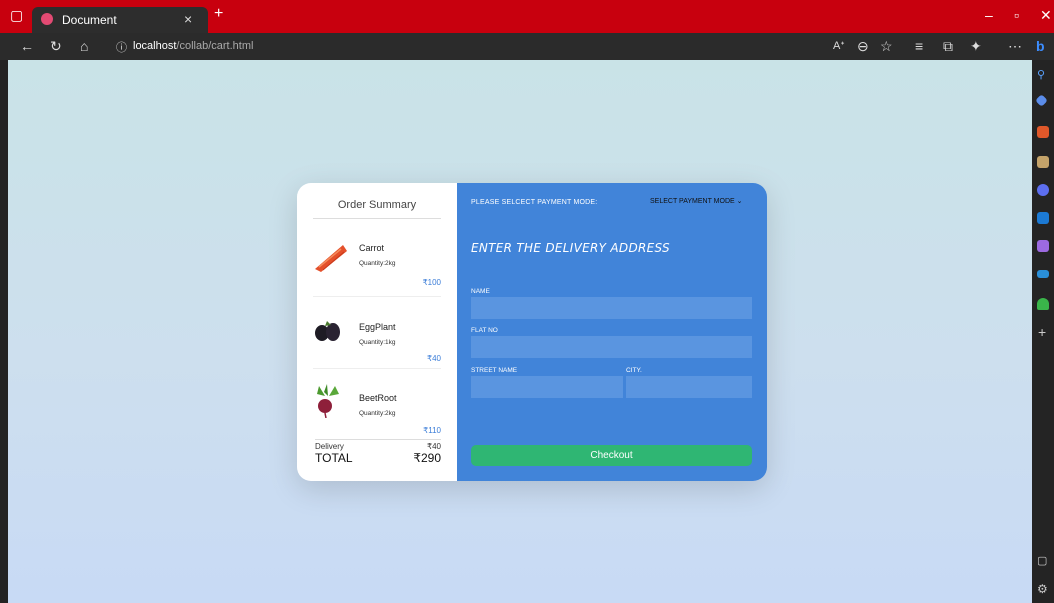 The height and width of the screenshot is (603, 1054). Describe the element at coordinates (89, 20) in the screenshot. I see `tab-title: Document` at that location.